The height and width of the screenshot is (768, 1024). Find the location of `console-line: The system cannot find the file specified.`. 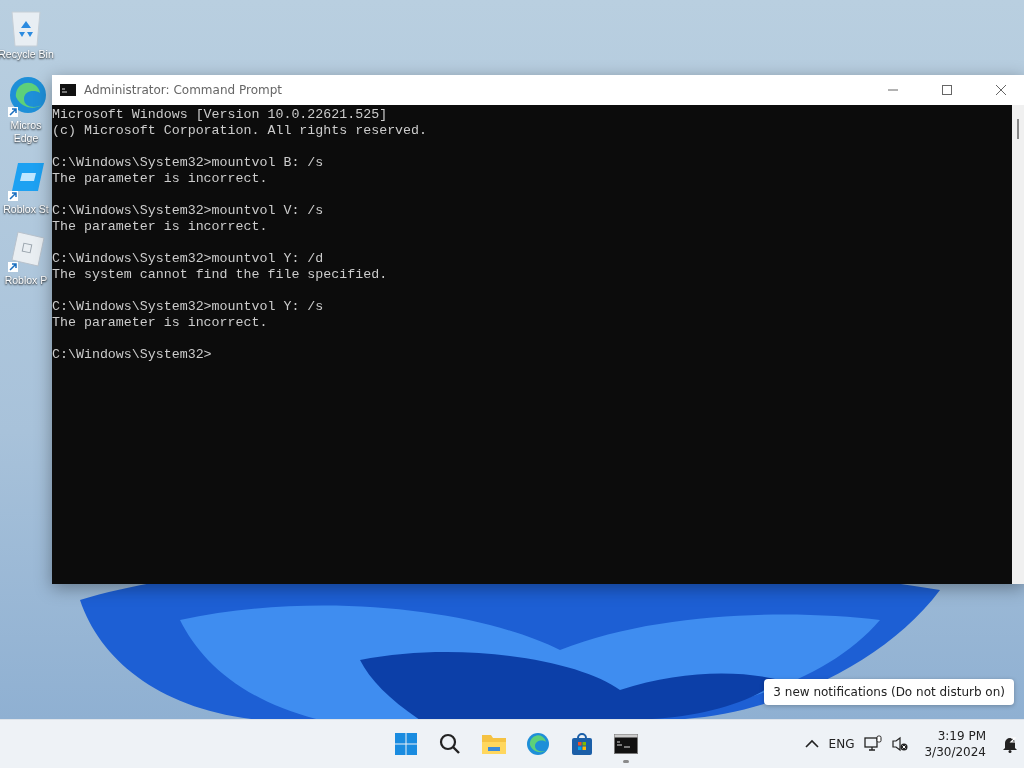

console-line: The system cannot find the file specified. is located at coordinates (220, 275).